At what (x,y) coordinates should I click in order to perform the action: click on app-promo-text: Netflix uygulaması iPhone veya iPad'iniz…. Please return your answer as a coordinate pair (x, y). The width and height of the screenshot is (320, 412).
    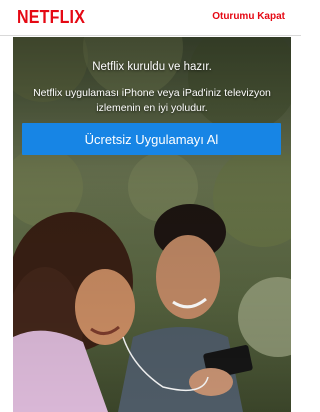
    Looking at the image, I should click on (152, 100).